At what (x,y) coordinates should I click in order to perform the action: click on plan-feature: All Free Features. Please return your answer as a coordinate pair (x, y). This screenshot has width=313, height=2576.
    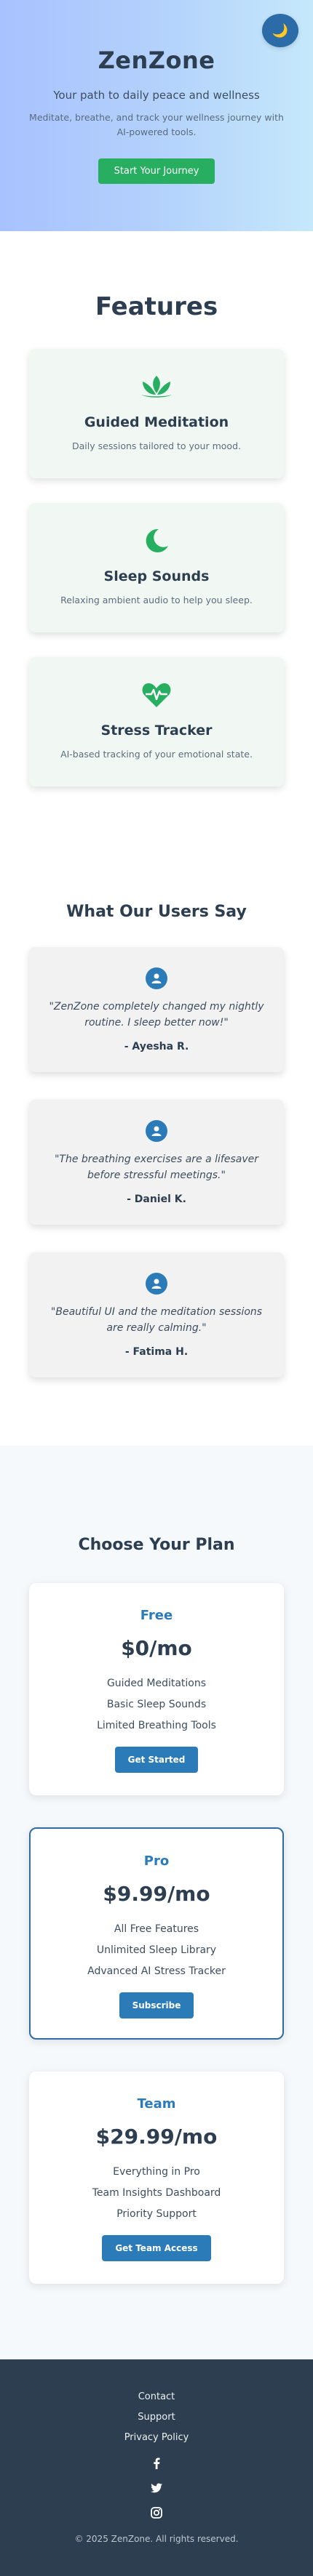
    Looking at the image, I should click on (156, 1929).